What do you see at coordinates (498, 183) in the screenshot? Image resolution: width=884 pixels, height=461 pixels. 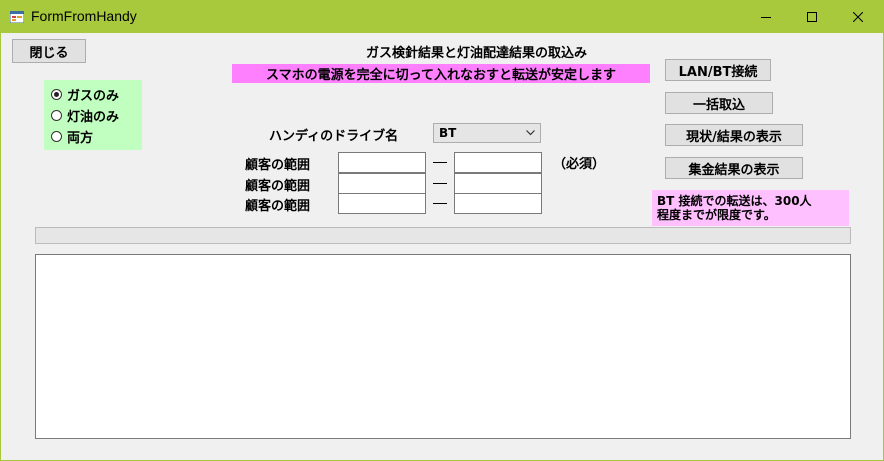 I see `range-2-to-input` at bounding box center [498, 183].